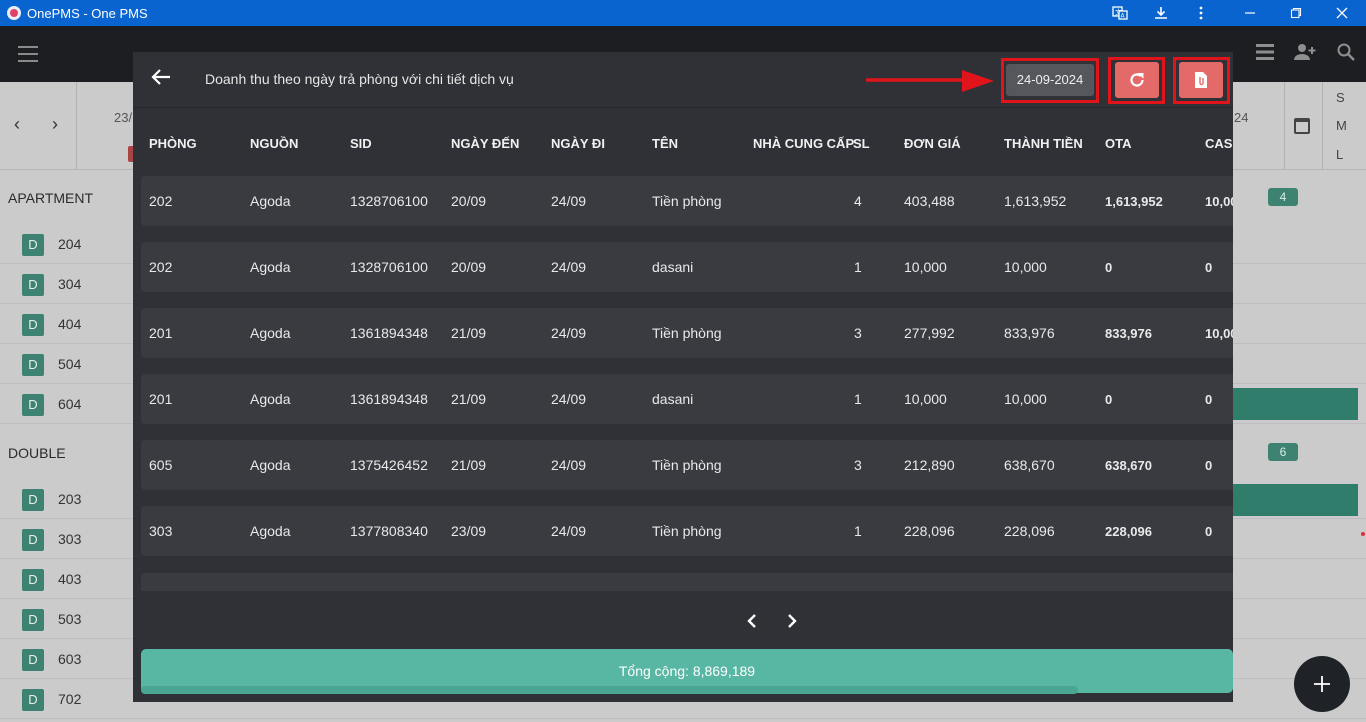 This screenshot has width=1366, height=722. Describe the element at coordinates (1029, 531) in the screenshot. I see `col-thanh-tien-cell: 228,096` at that location.